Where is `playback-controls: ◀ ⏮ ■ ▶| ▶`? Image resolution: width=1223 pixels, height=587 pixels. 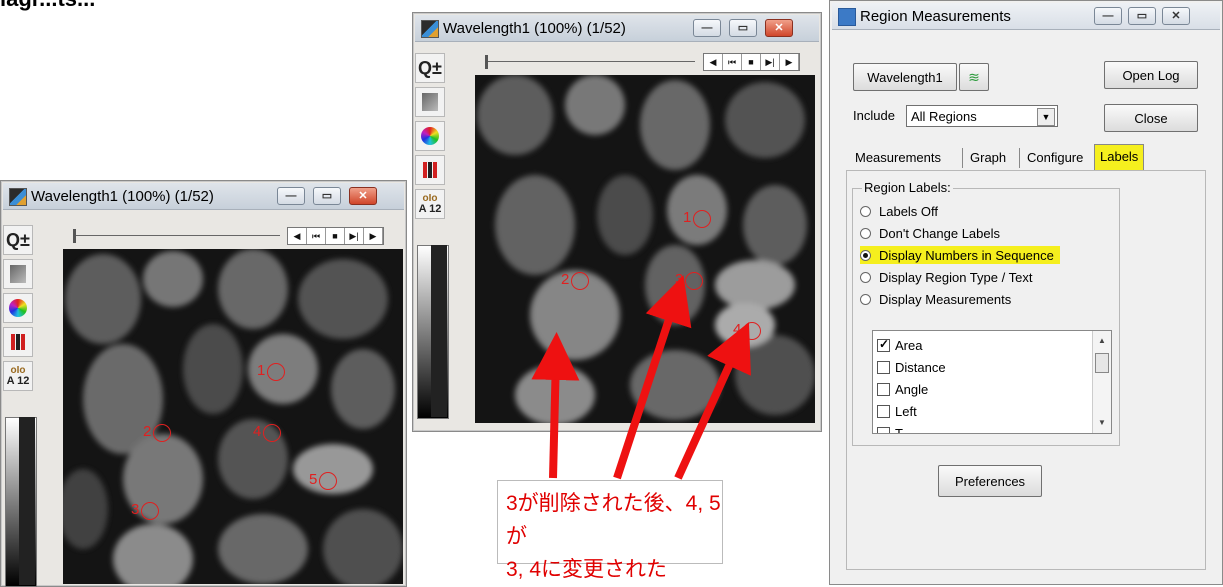 playback-controls: ◀ ⏮ ■ ▶| ▶ is located at coordinates (335, 236).